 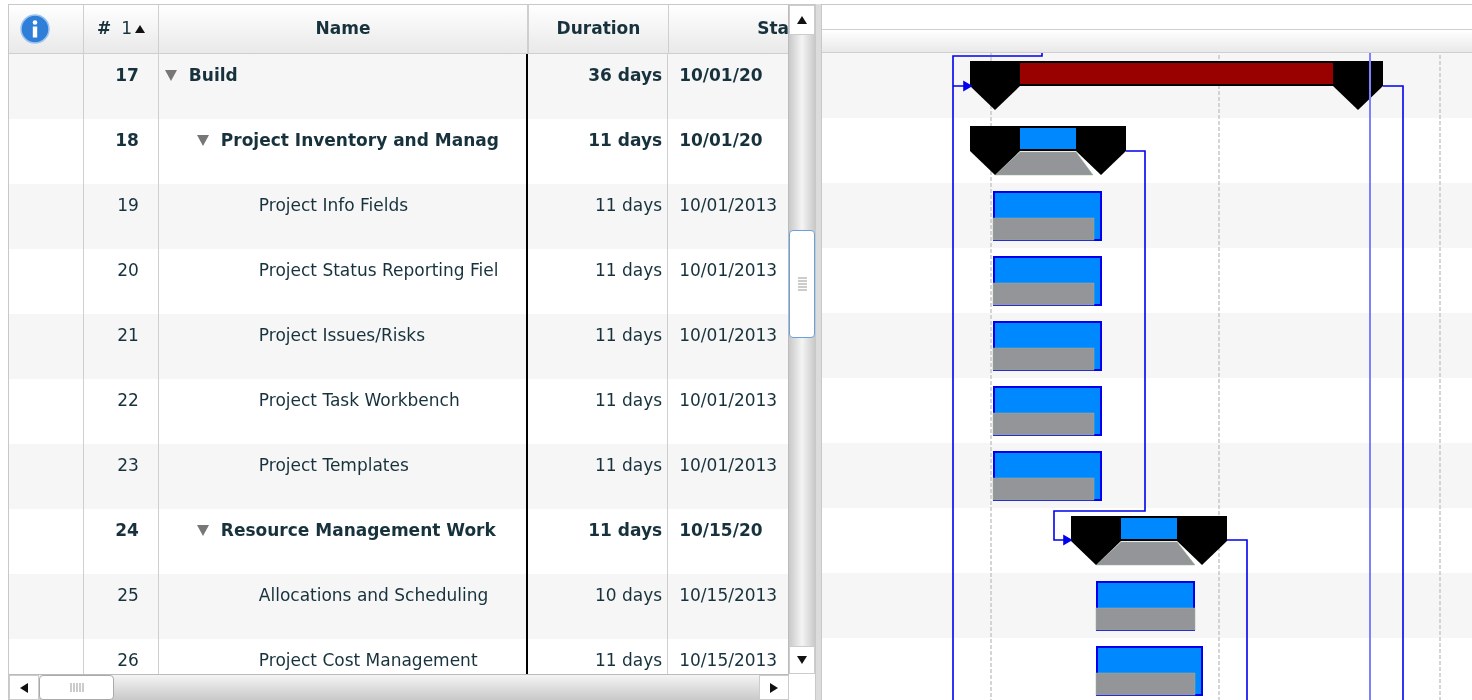 What do you see at coordinates (128, 595) in the screenshot?
I see `task-id: 25` at bounding box center [128, 595].